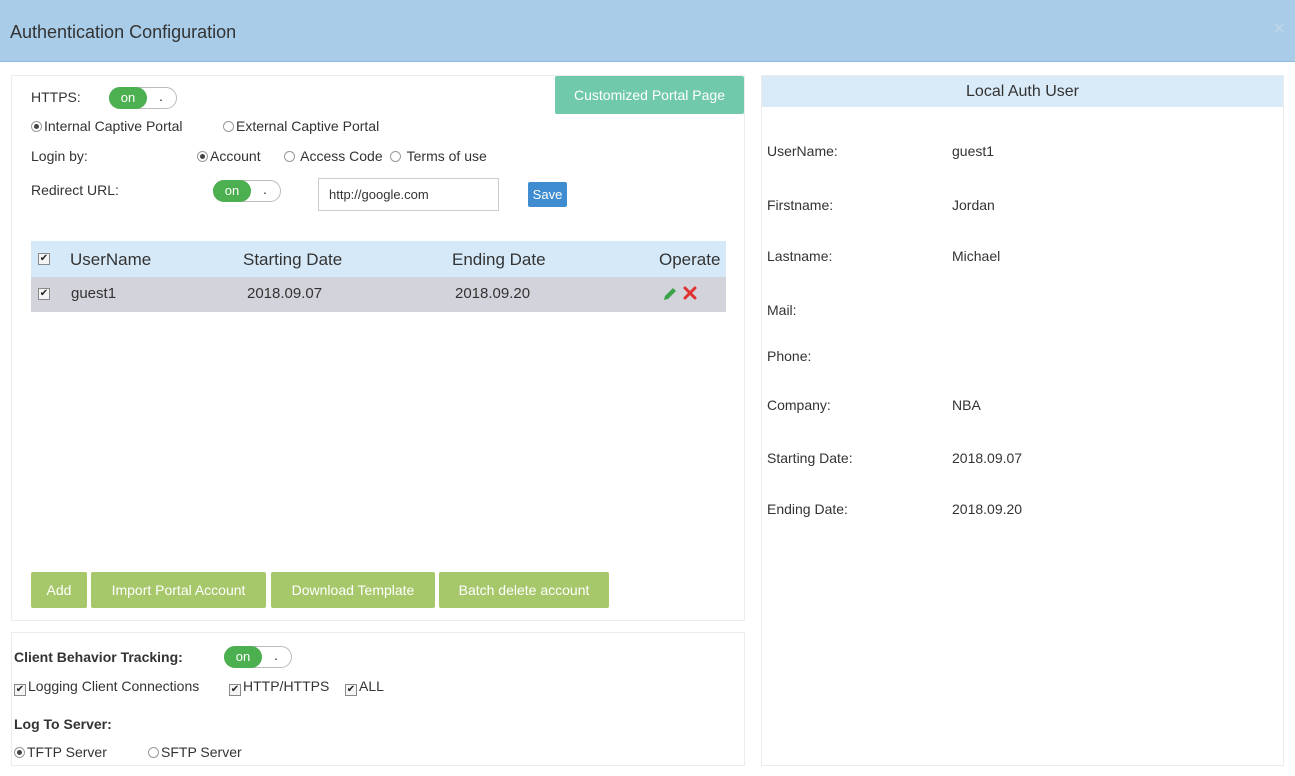 The height and width of the screenshot is (776, 1295). I want to click on row-starting-date: 2018.09.07, so click(285, 293).